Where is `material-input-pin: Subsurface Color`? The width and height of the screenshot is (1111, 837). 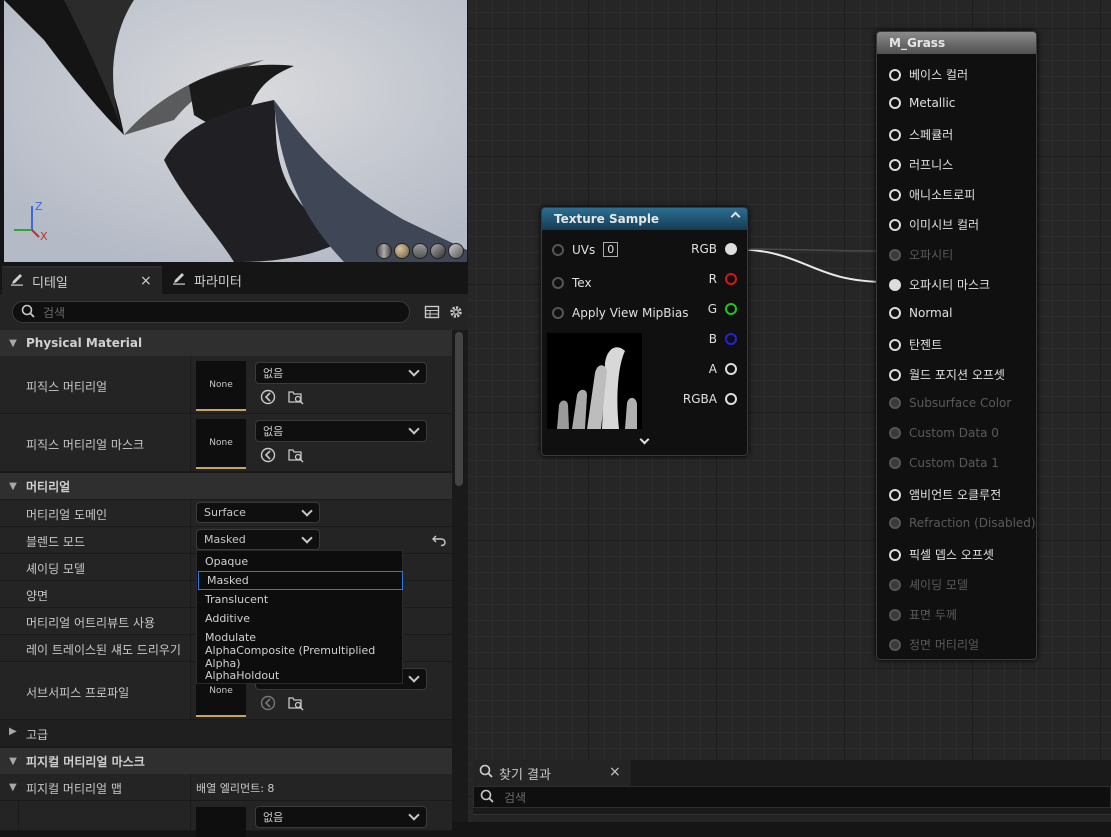 material-input-pin: Subsurface Color is located at coordinates (950, 403).